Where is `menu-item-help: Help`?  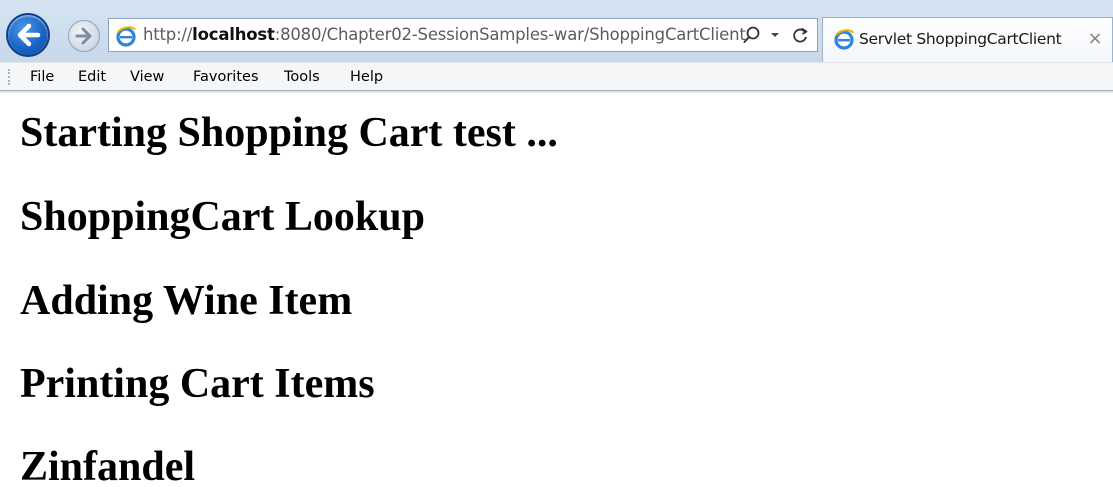 menu-item-help: Help is located at coordinates (366, 77).